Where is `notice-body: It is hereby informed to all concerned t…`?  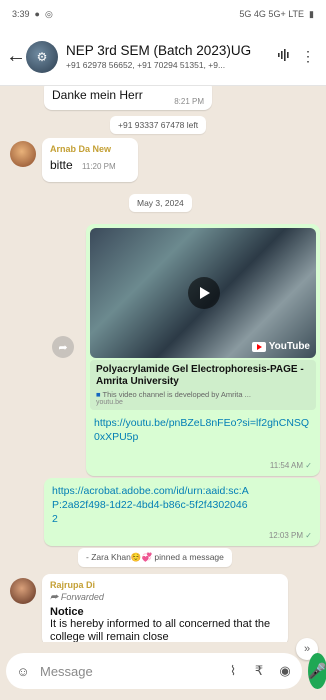
notice-body: It is hereby informed to all concerned t… is located at coordinates (160, 630).